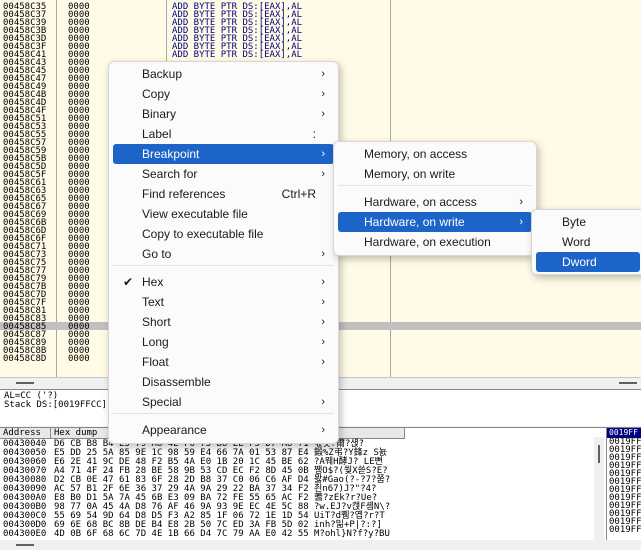  I want to click on menu-item-short: Short ›, so click(223, 322).